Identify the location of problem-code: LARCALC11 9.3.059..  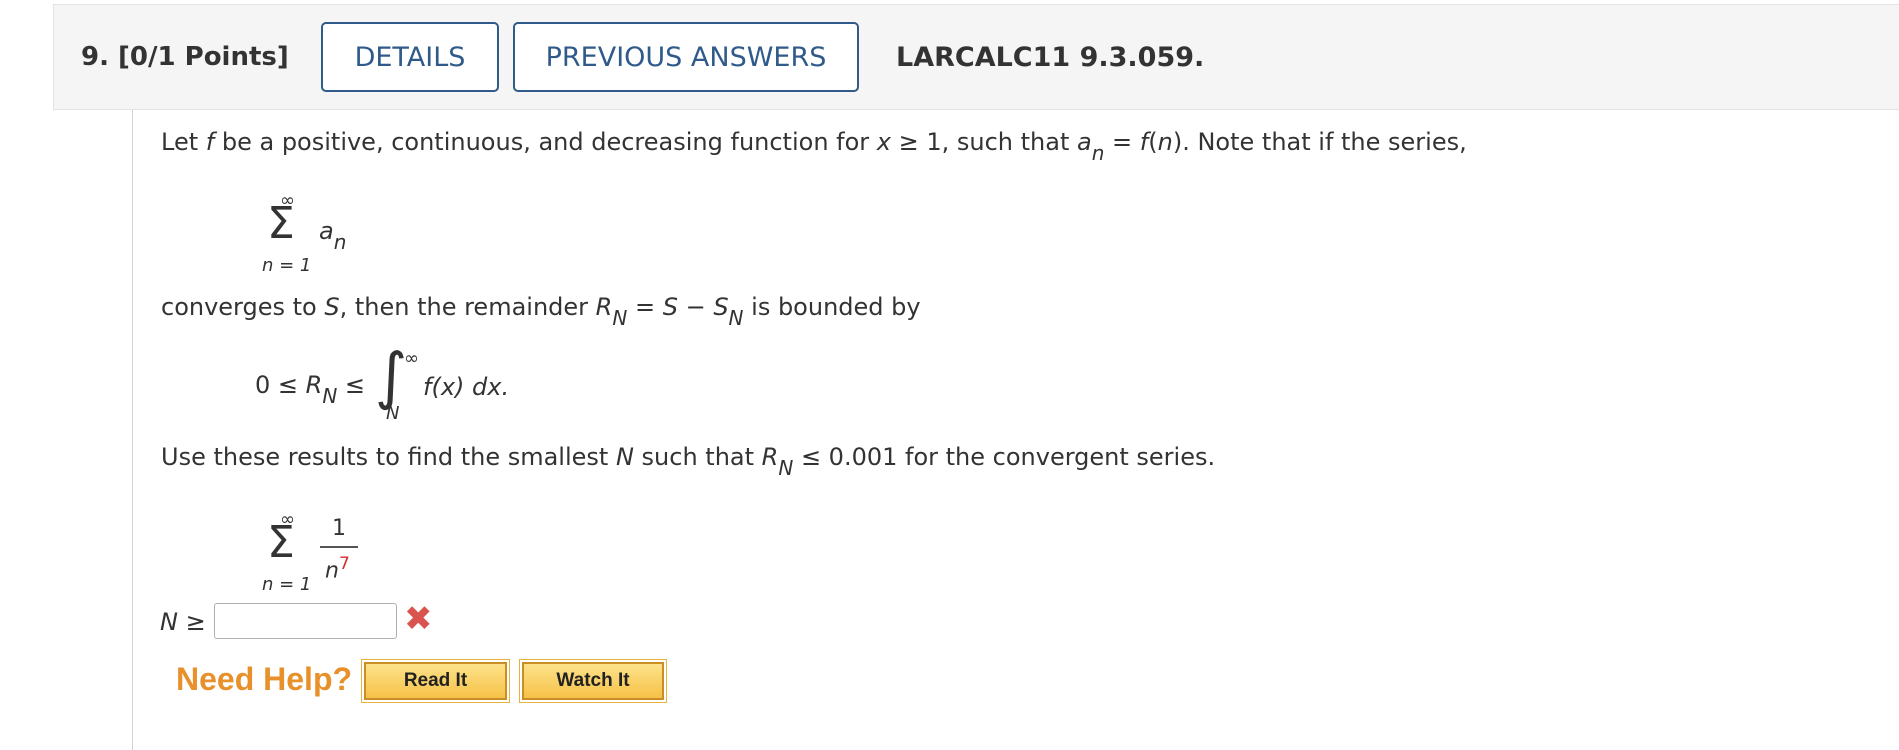
(1050, 57).